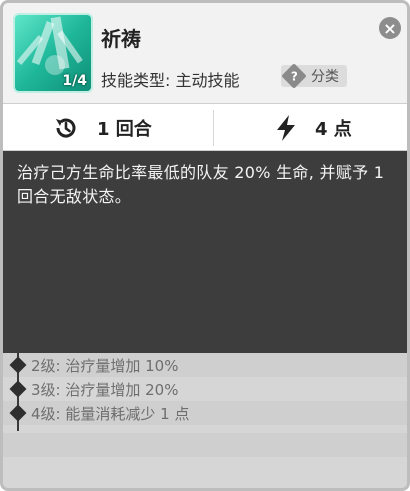  Describe the element at coordinates (74, 81) in the screenshot. I see `skill-level-label: 1/4` at that location.